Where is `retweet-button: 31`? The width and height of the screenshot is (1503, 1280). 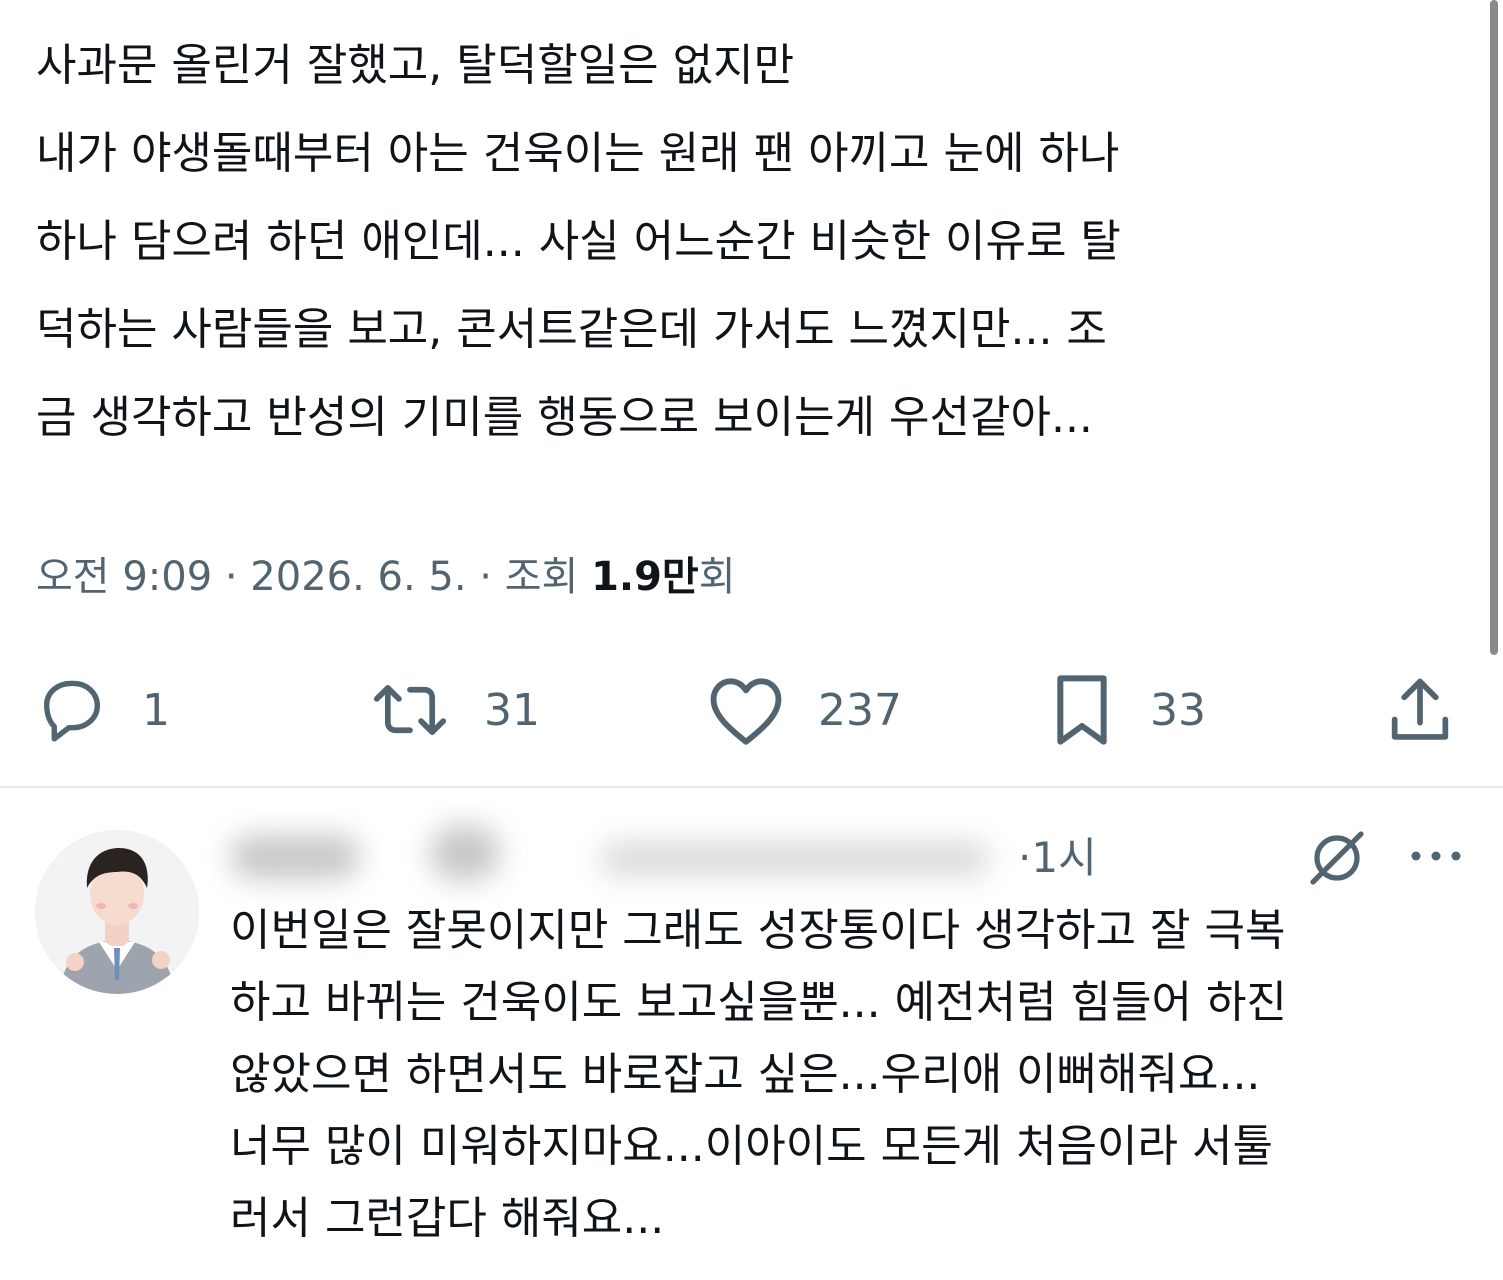
retweet-button: 31 is located at coordinates (453, 710).